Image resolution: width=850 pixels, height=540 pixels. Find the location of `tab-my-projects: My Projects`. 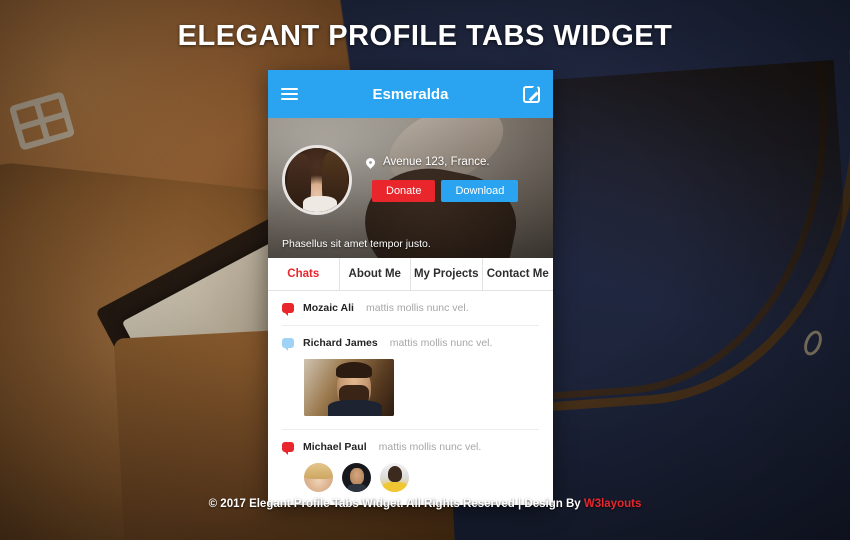

tab-my-projects: My Projects is located at coordinates (446, 274).